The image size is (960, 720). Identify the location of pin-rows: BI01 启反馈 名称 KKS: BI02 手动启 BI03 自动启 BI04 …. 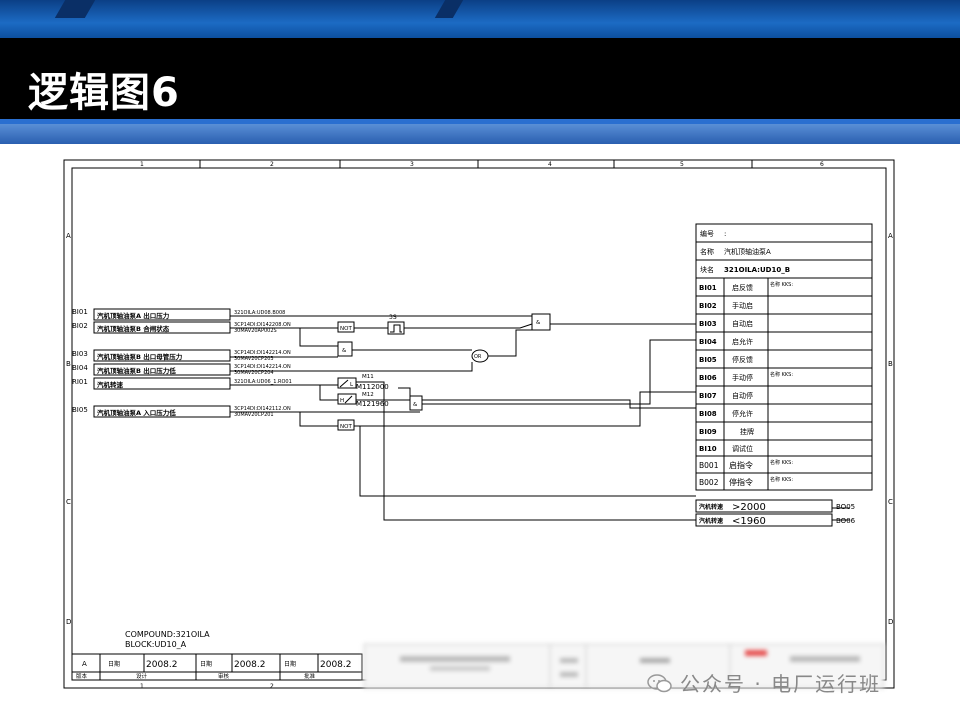
(784, 384).